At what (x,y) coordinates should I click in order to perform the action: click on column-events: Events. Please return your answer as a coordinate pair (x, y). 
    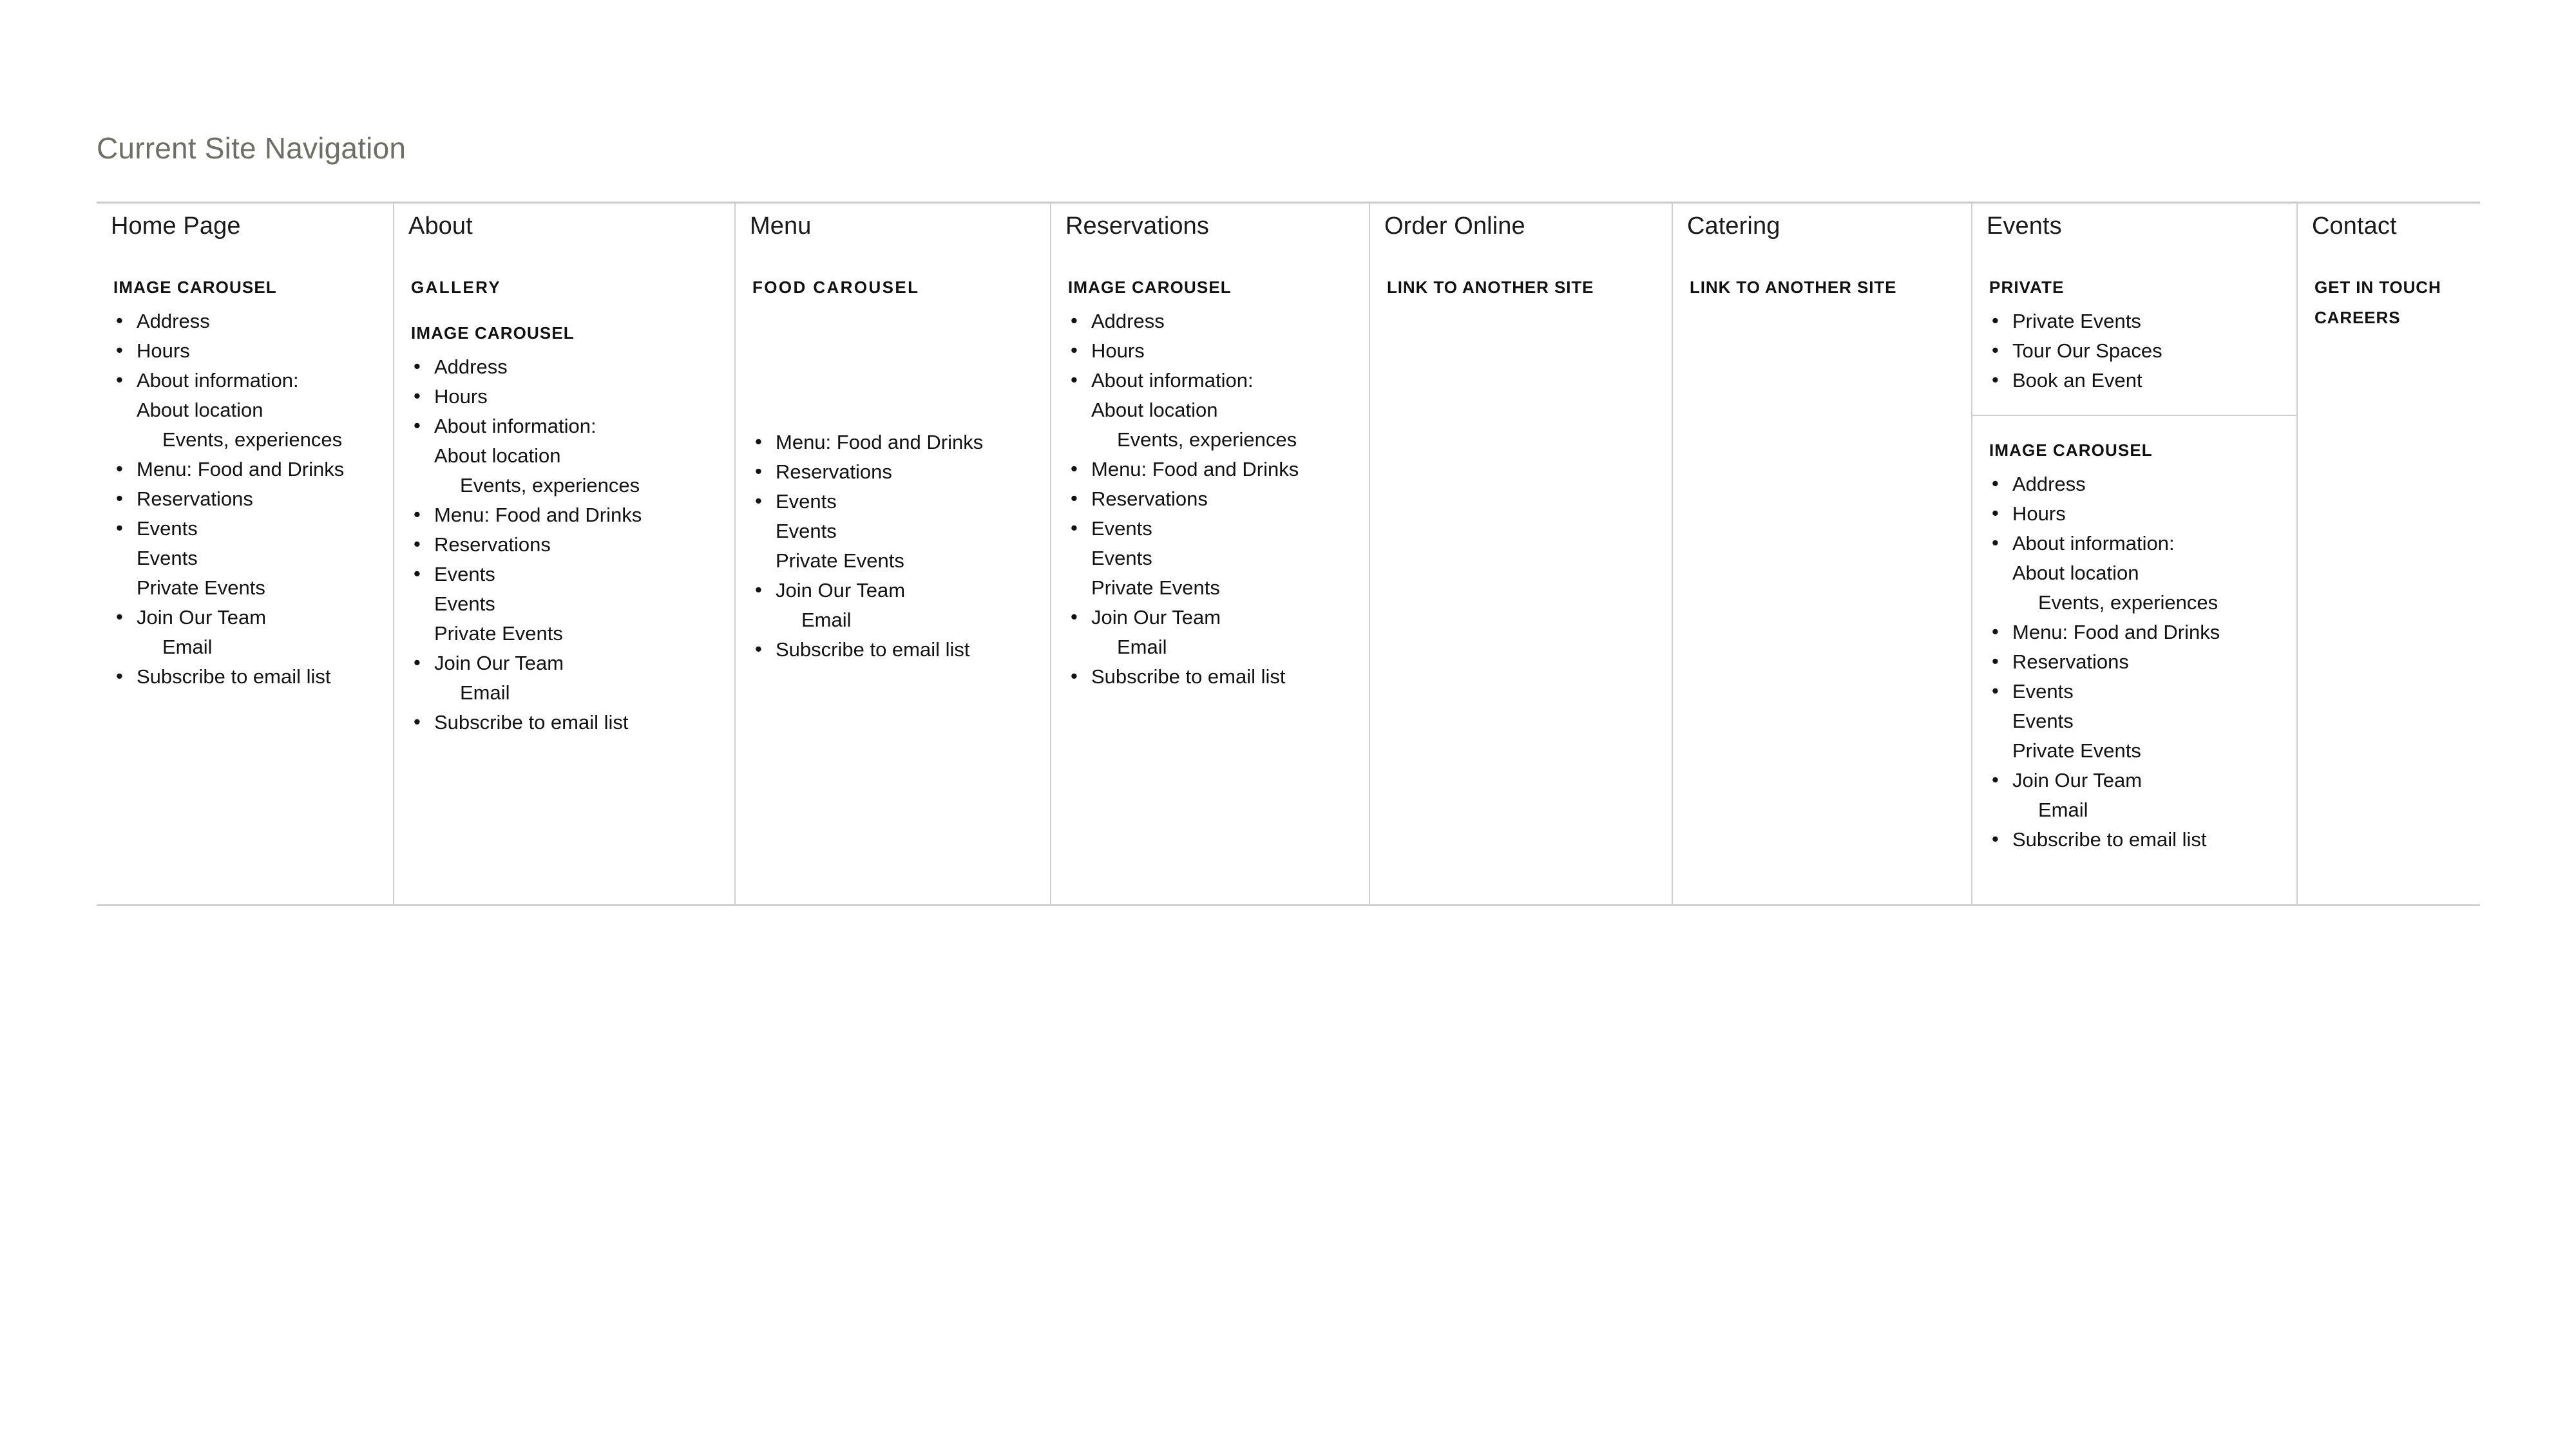
    Looking at the image, I should click on (2133, 229).